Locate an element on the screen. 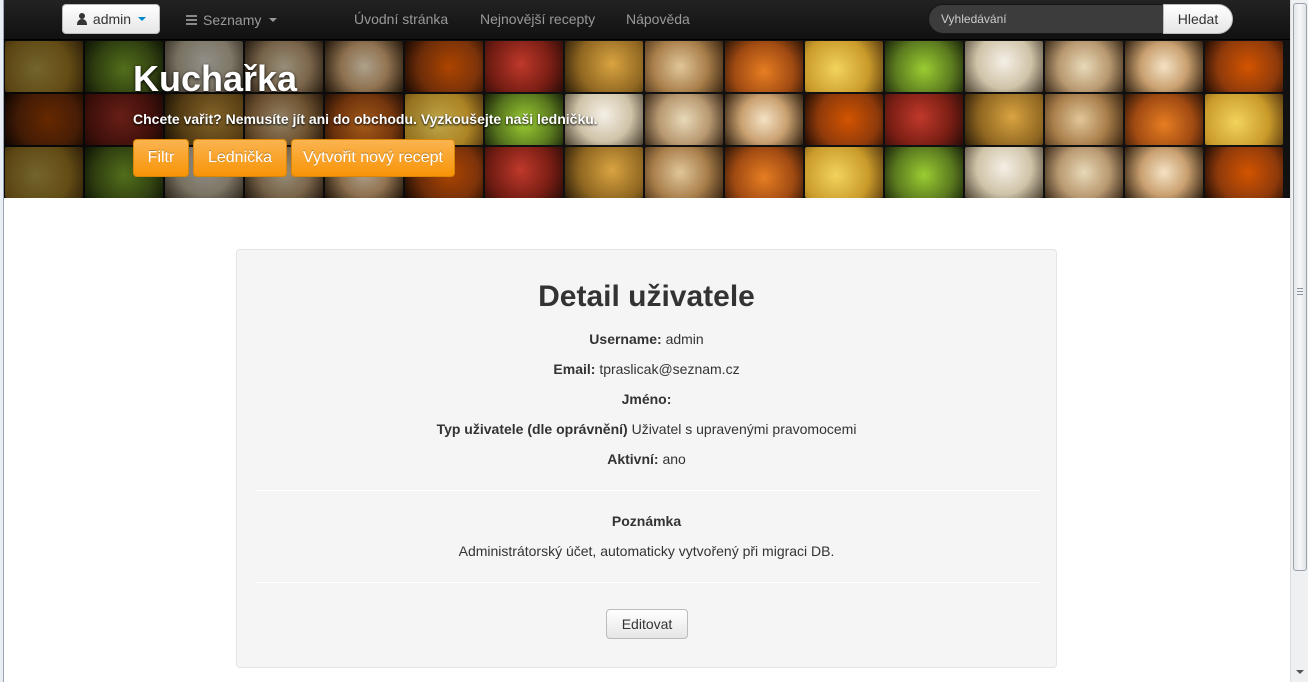  nav-link-newest-recipes: Nejnovější recepty is located at coordinates (537, 20).